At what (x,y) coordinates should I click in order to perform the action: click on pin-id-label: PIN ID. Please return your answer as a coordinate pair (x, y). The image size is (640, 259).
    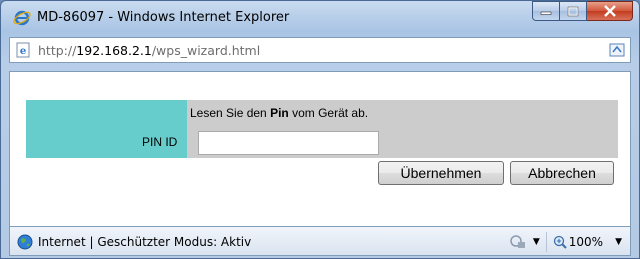
    Looking at the image, I should click on (160, 142).